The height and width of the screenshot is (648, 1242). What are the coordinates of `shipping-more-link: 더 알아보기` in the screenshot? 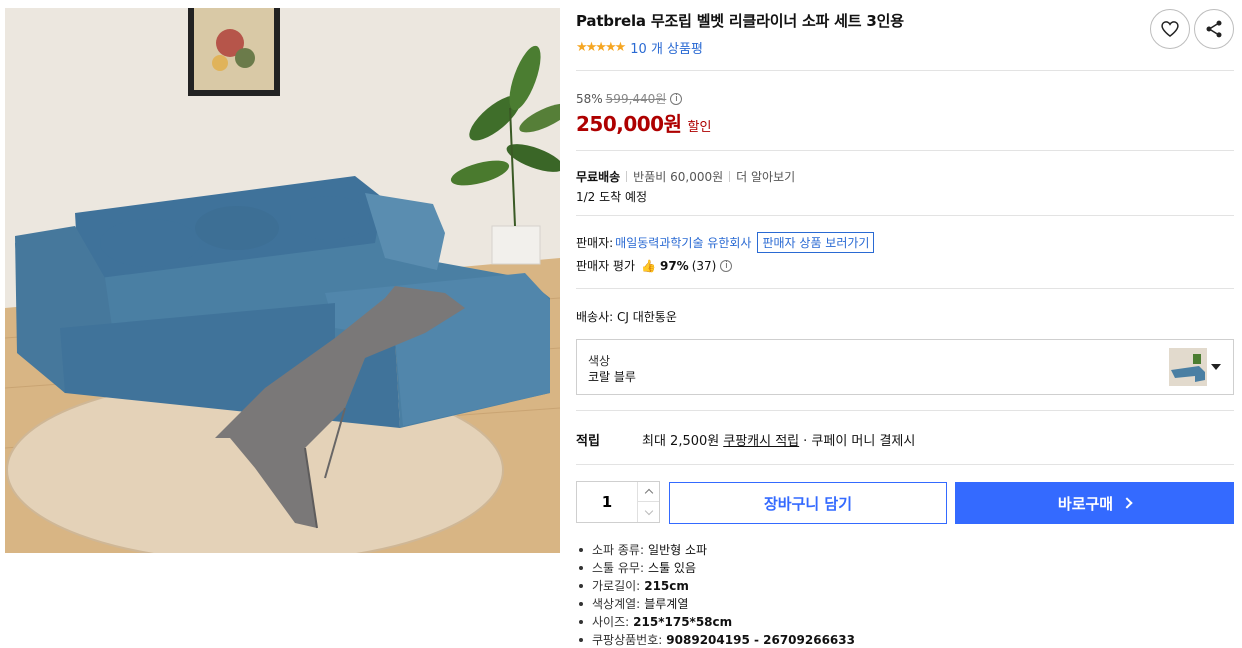 It's located at (765, 176).